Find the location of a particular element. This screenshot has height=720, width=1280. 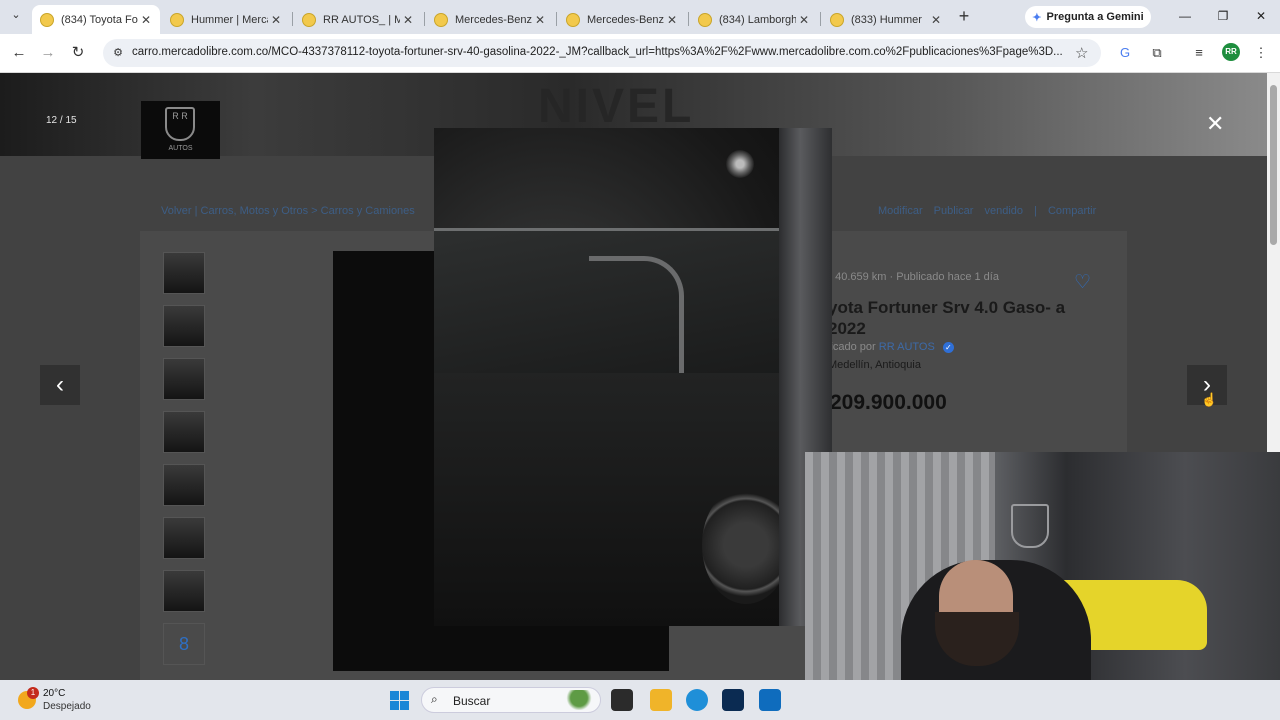

tab-hummer: Hummer | Mercado Libre ✕ is located at coordinates (226, 19).